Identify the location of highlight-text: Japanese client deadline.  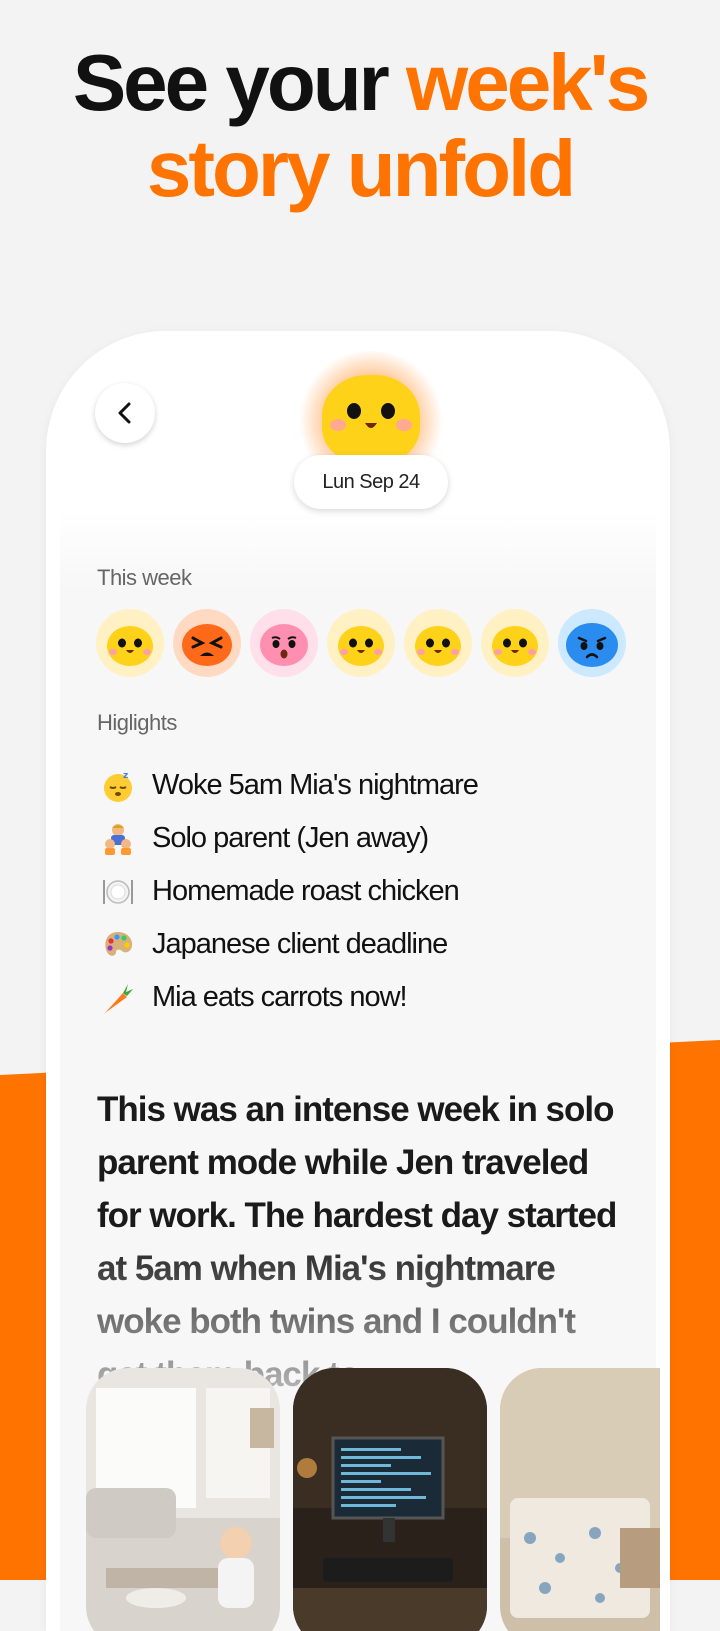
(300, 944).